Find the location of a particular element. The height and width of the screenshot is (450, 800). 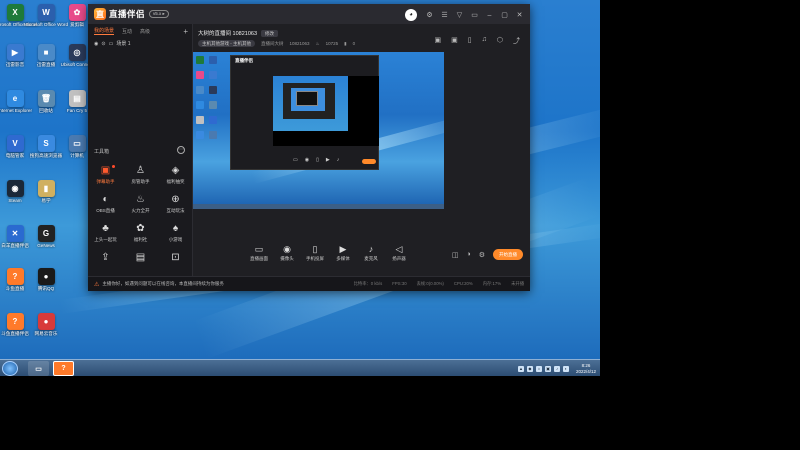

nested-toolbar-icon: ♪ is located at coordinates (338, 160).